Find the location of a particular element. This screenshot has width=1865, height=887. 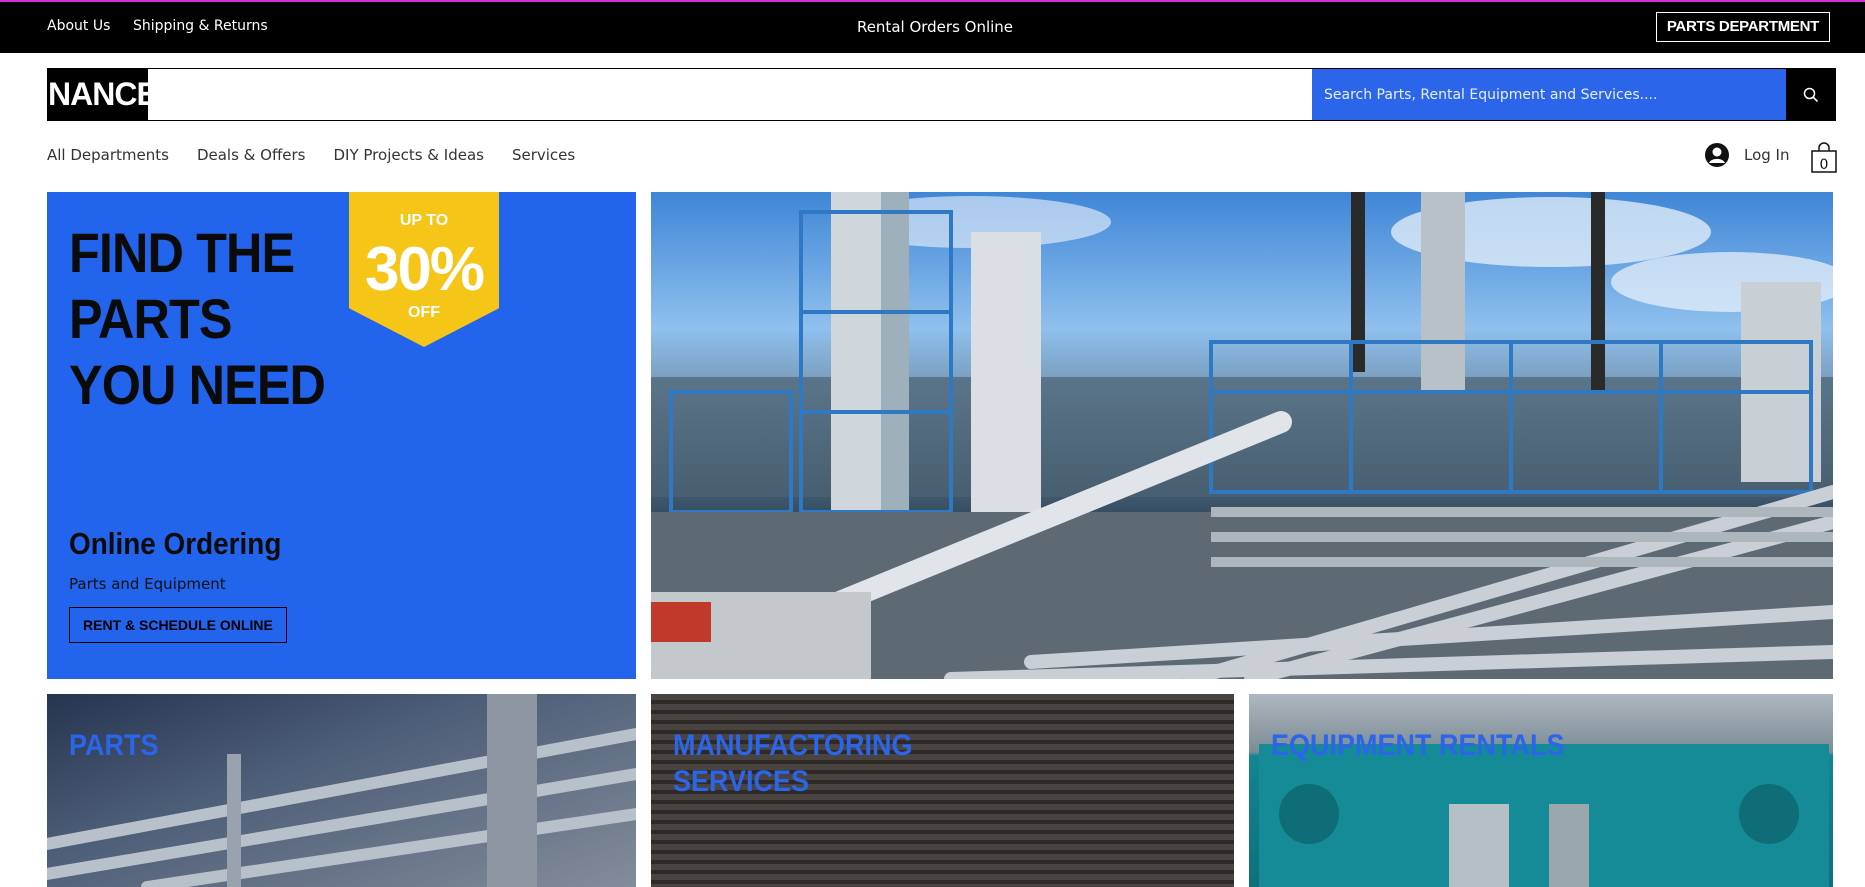

badge-percent: 30% is located at coordinates (424, 269).